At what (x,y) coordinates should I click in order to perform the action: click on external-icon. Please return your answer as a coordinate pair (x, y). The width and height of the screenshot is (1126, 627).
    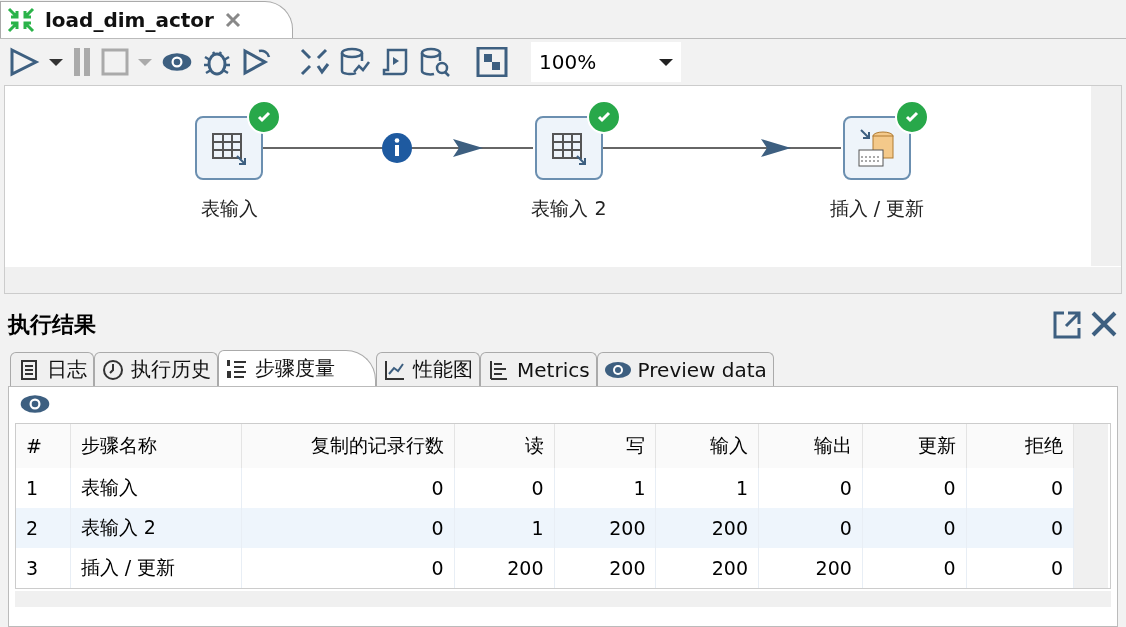
    Looking at the image, I should click on (1067, 325).